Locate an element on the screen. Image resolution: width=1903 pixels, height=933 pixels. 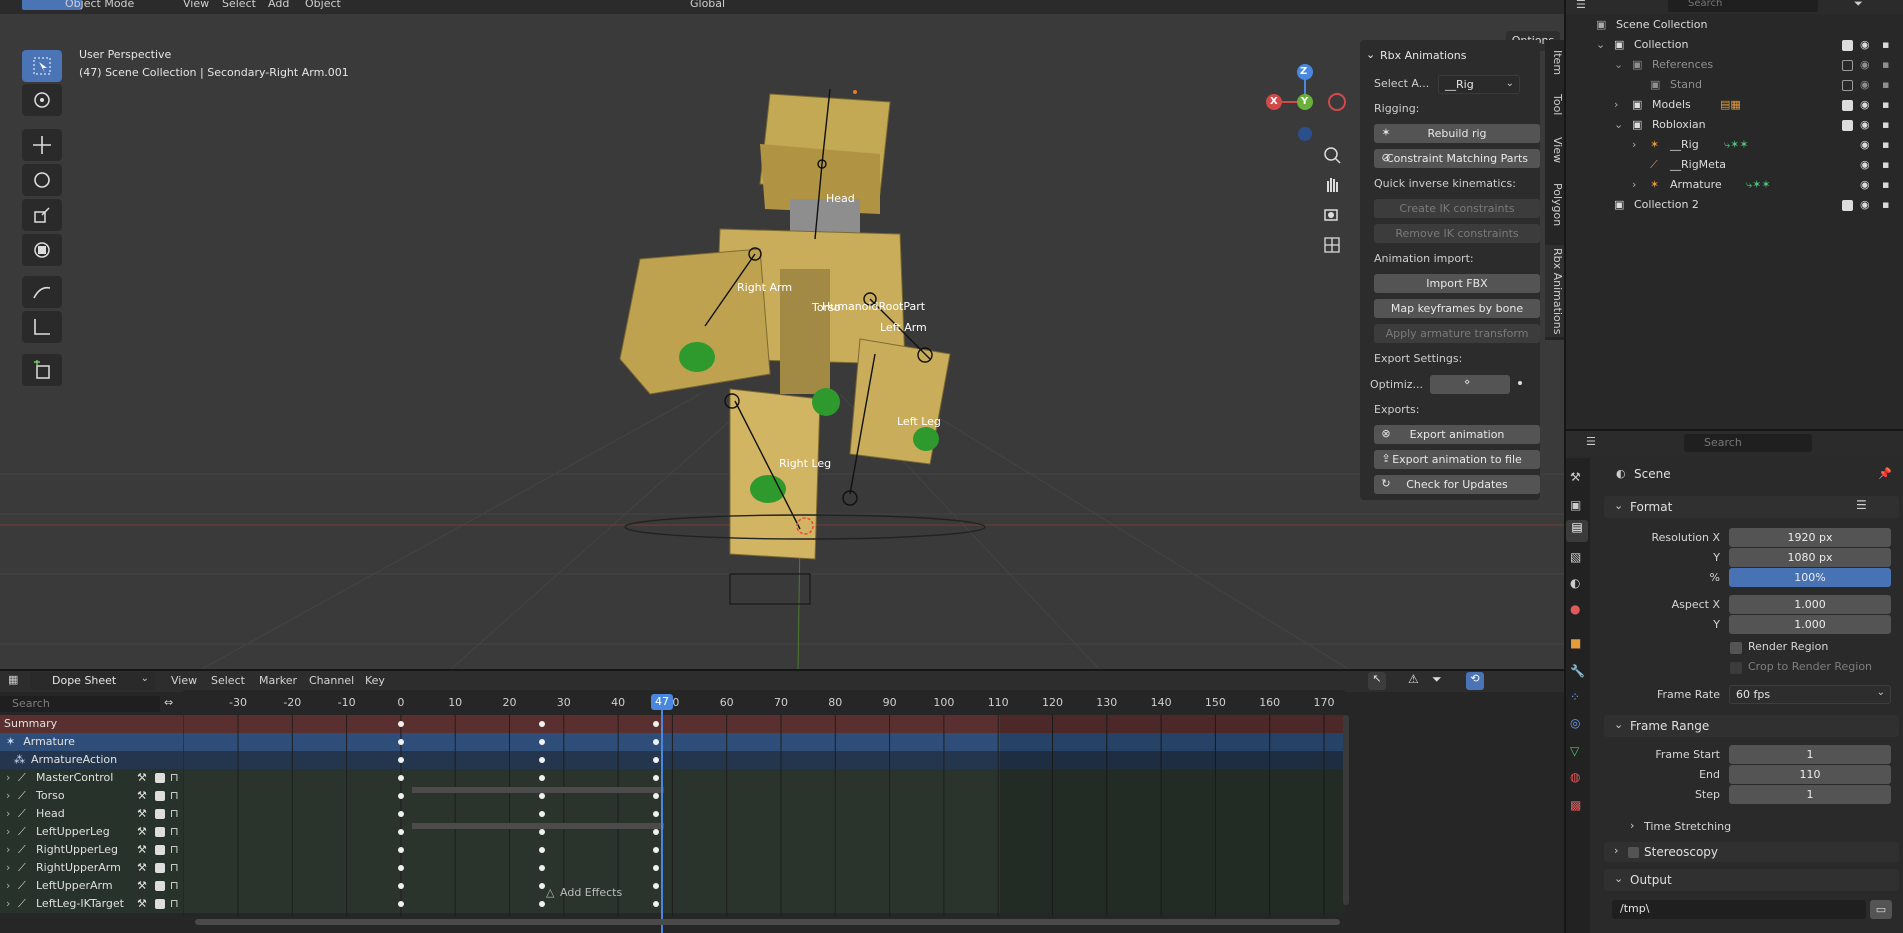
aspect-x-field: 1.000 is located at coordinates (1810, 604).